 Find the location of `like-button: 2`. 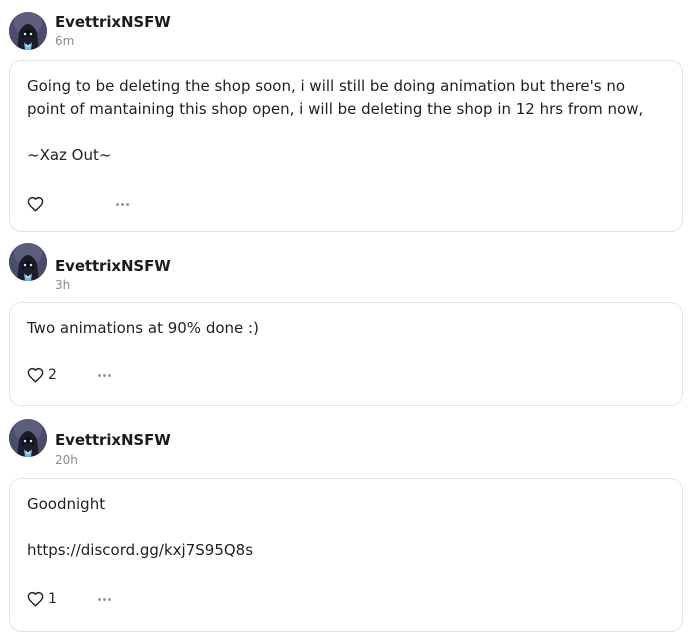

like-button: 2 is located at coordinates (42, 375).